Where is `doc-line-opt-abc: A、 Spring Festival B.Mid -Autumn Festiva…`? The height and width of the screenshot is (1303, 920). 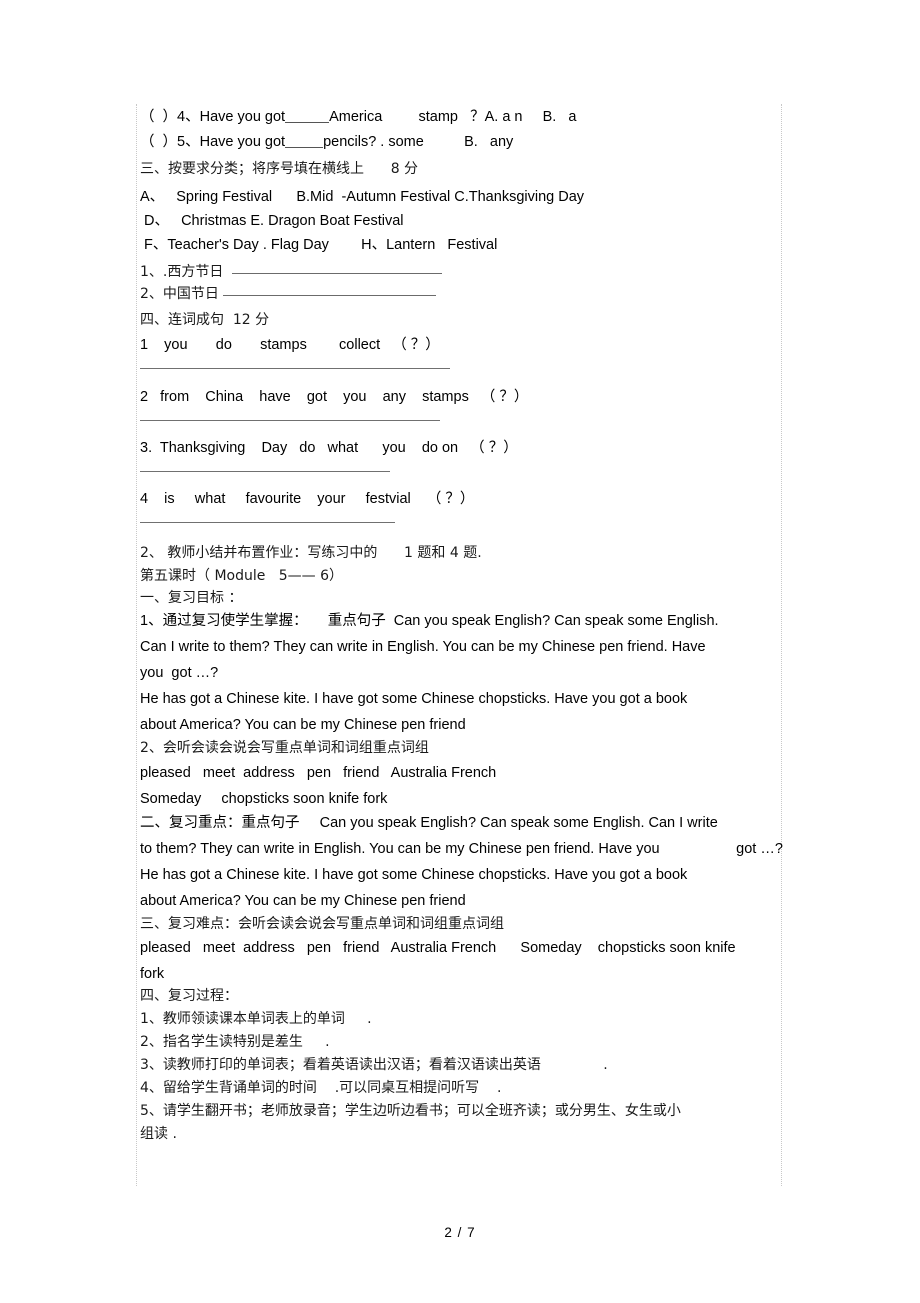 doc-line-opt-abc: A、 Spring Festival B.Mid -Autumn Festiva… is located at coordinates (362, 197).